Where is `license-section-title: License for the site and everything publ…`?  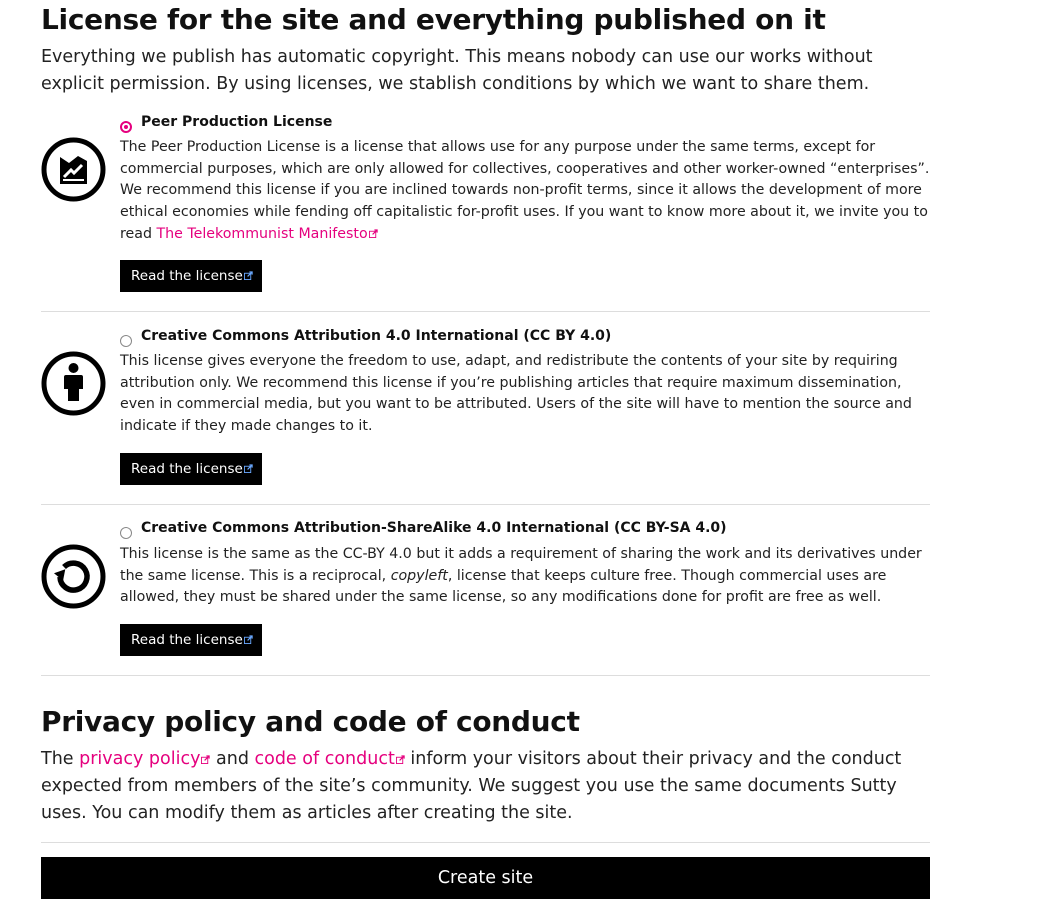 license-section-title: License for the site and everything publ… is located at coordinates (433, 19).